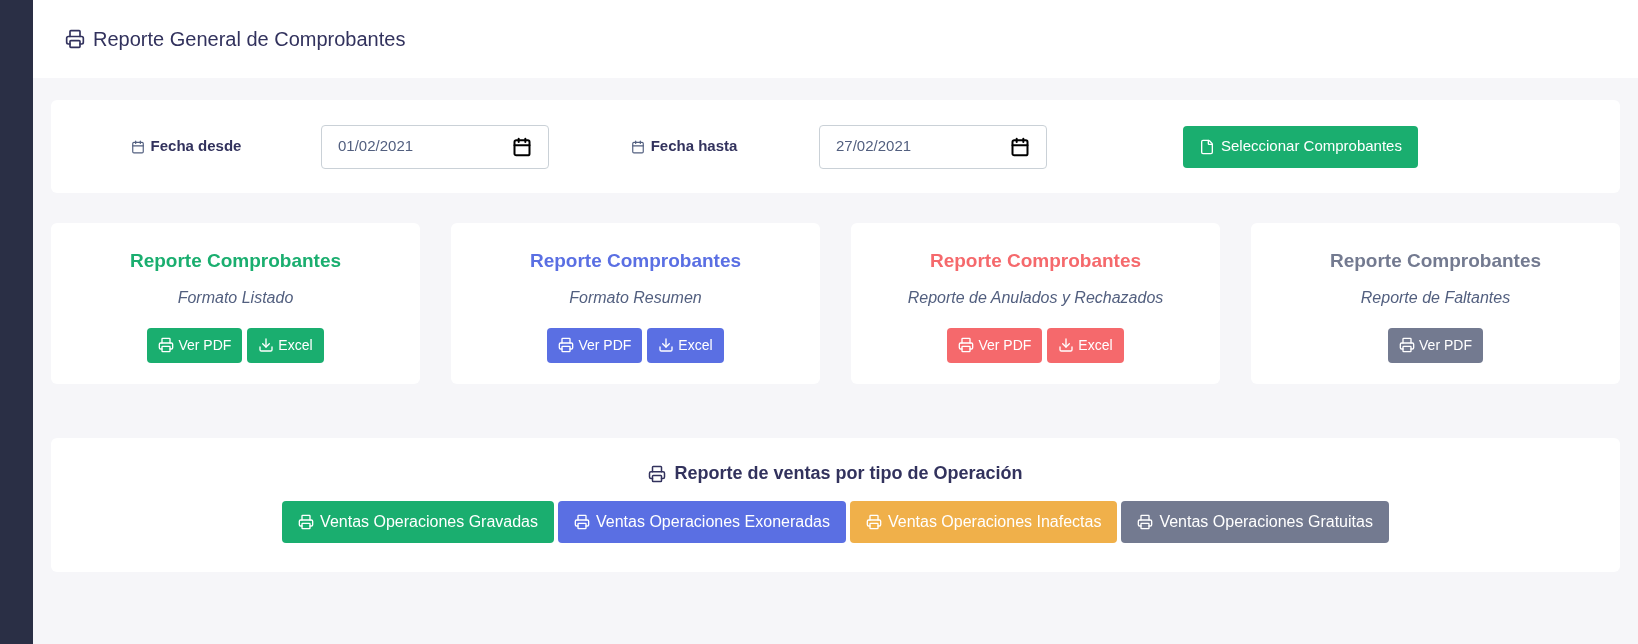 The width and height of the screenshot is (1638, 644). What do you see at coordinates (933, 146) in the screenshot?
I see `date-input: 27/02/2021` at bounding box center [933, 146].